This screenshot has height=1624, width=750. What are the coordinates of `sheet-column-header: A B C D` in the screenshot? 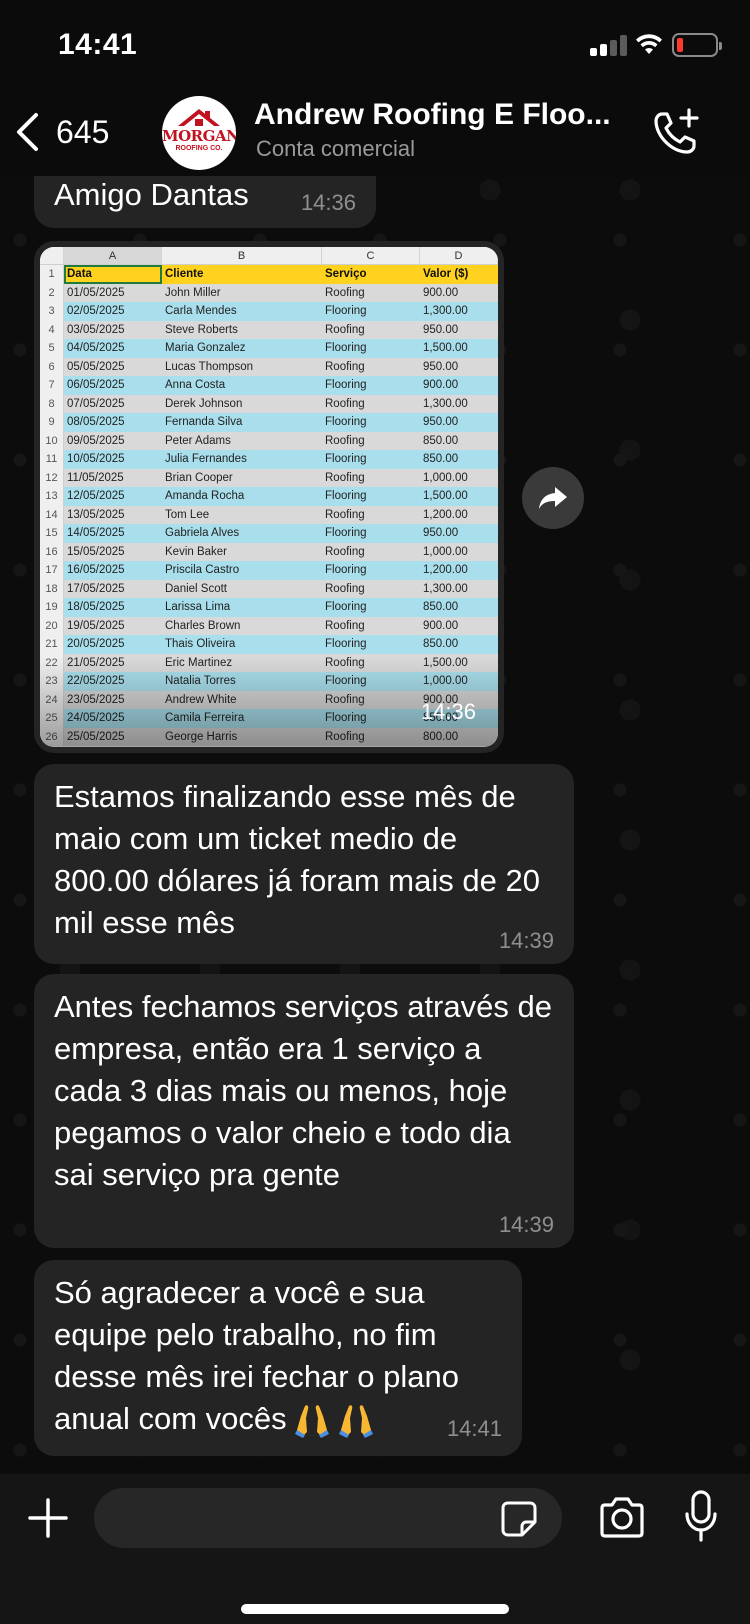 It's located at (269, 256).